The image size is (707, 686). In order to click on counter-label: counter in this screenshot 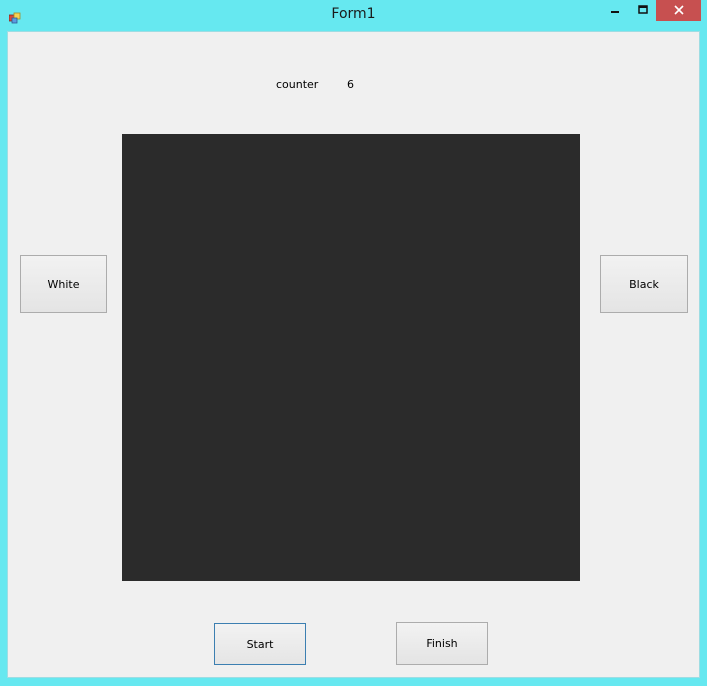, I will do `click(297, 84)`.